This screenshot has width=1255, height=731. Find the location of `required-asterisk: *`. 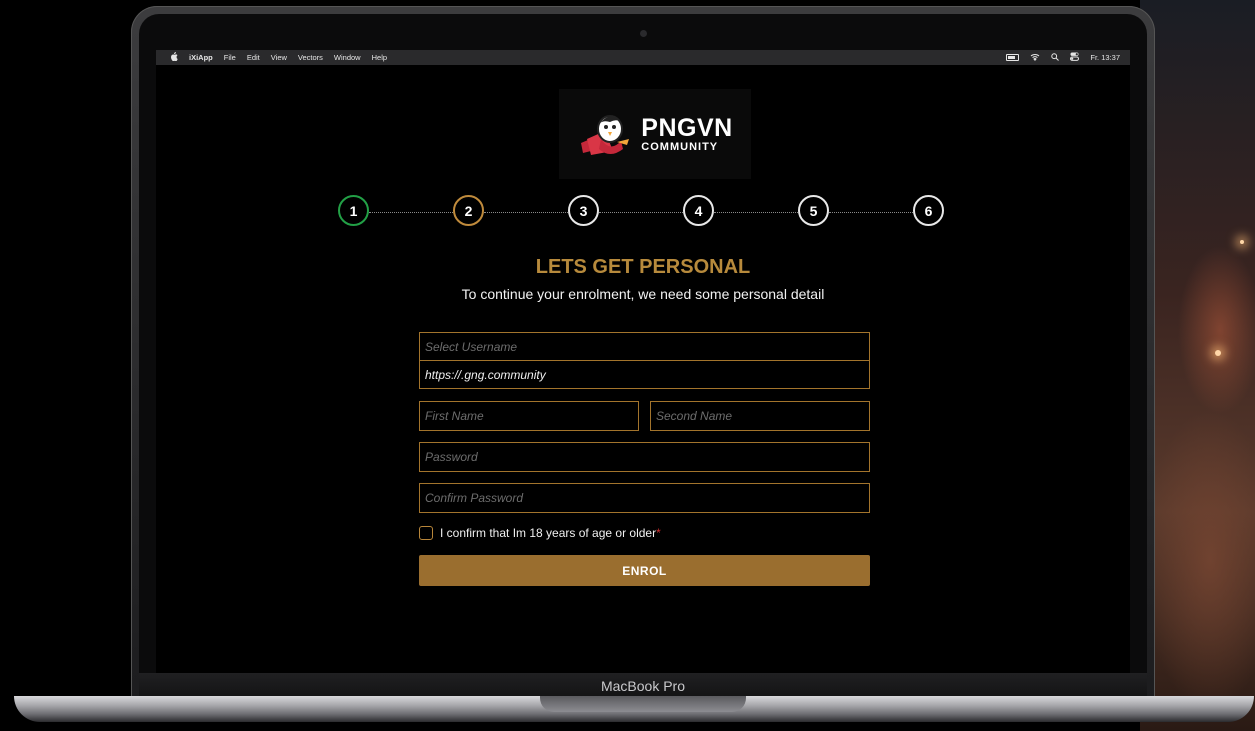

required-asterisk: * is located at coordinates (658, 533).